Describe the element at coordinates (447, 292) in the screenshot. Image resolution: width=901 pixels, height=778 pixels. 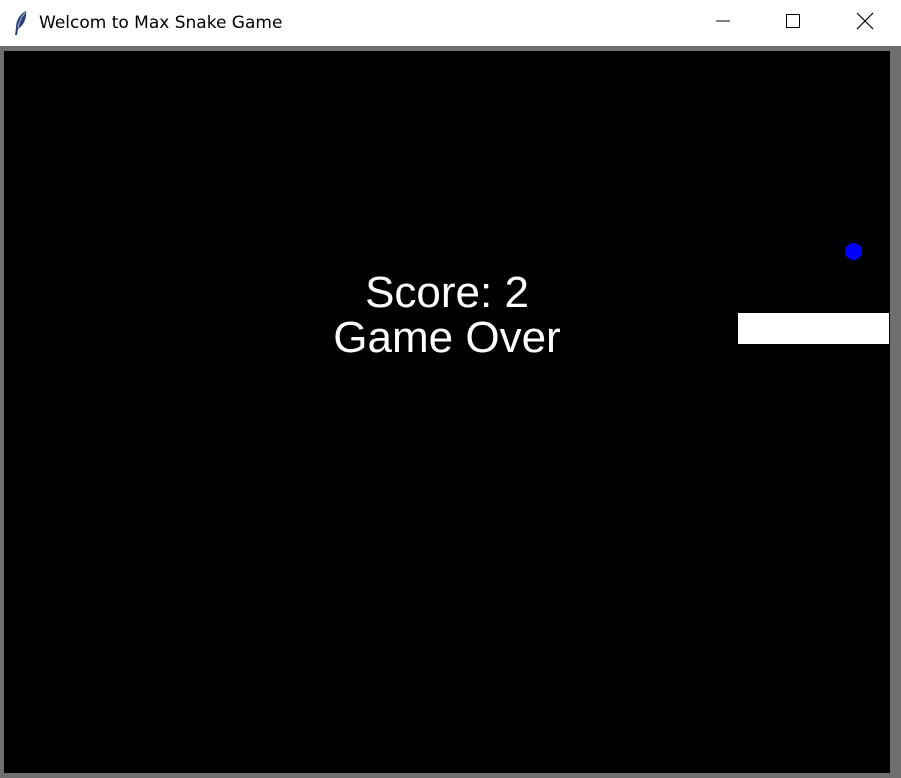
I see `score-label: Score: 2` at that location.